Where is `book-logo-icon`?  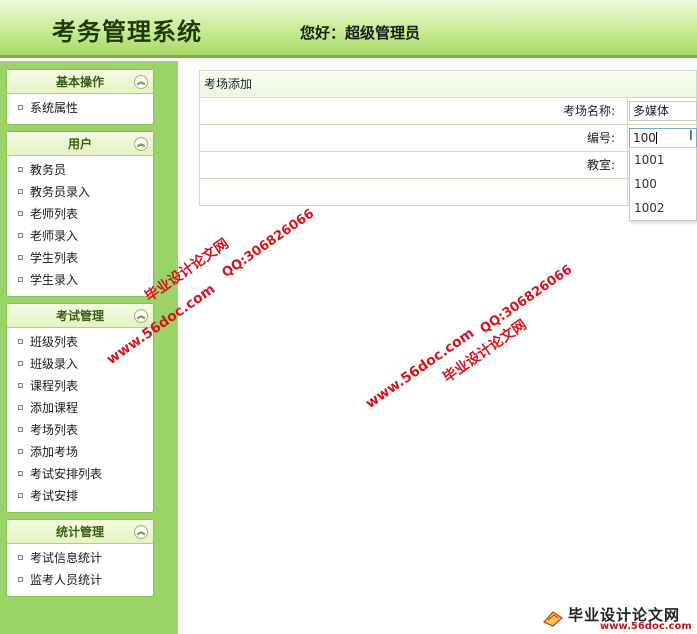 book-logo-icon is located at coordinates (553, 619).